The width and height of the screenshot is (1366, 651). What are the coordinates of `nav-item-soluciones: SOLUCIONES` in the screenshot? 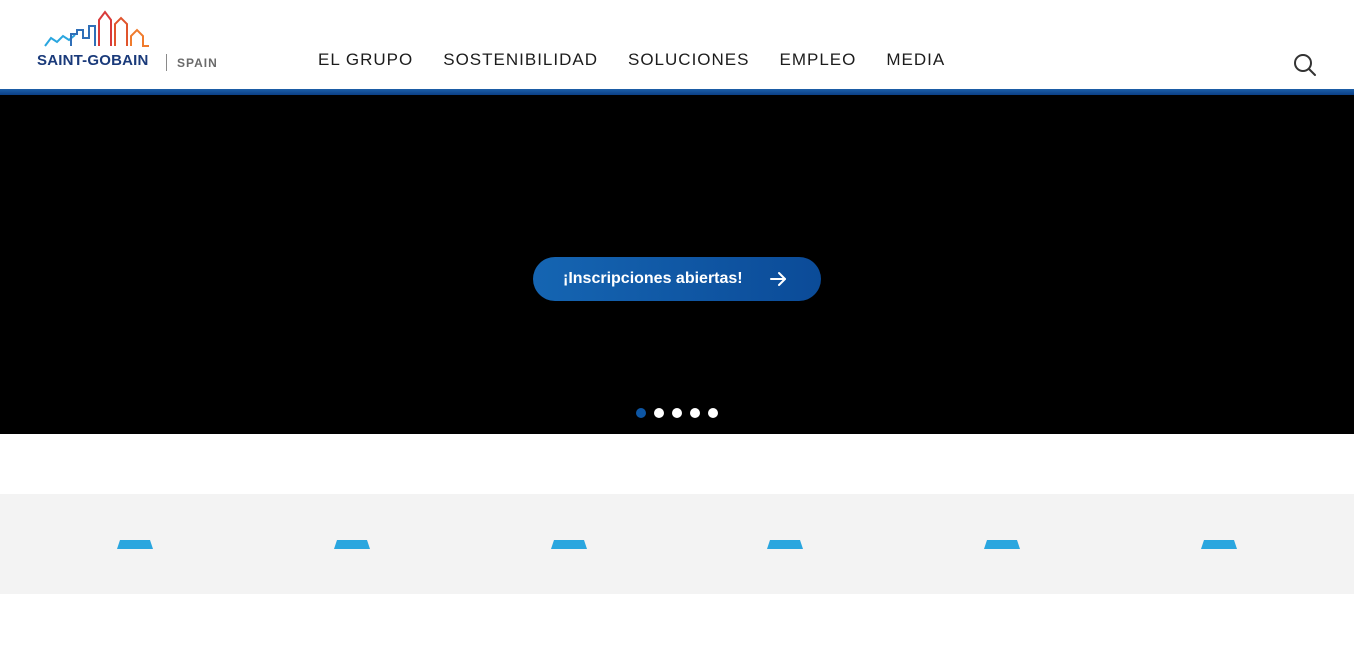 It's located at (688, 60).